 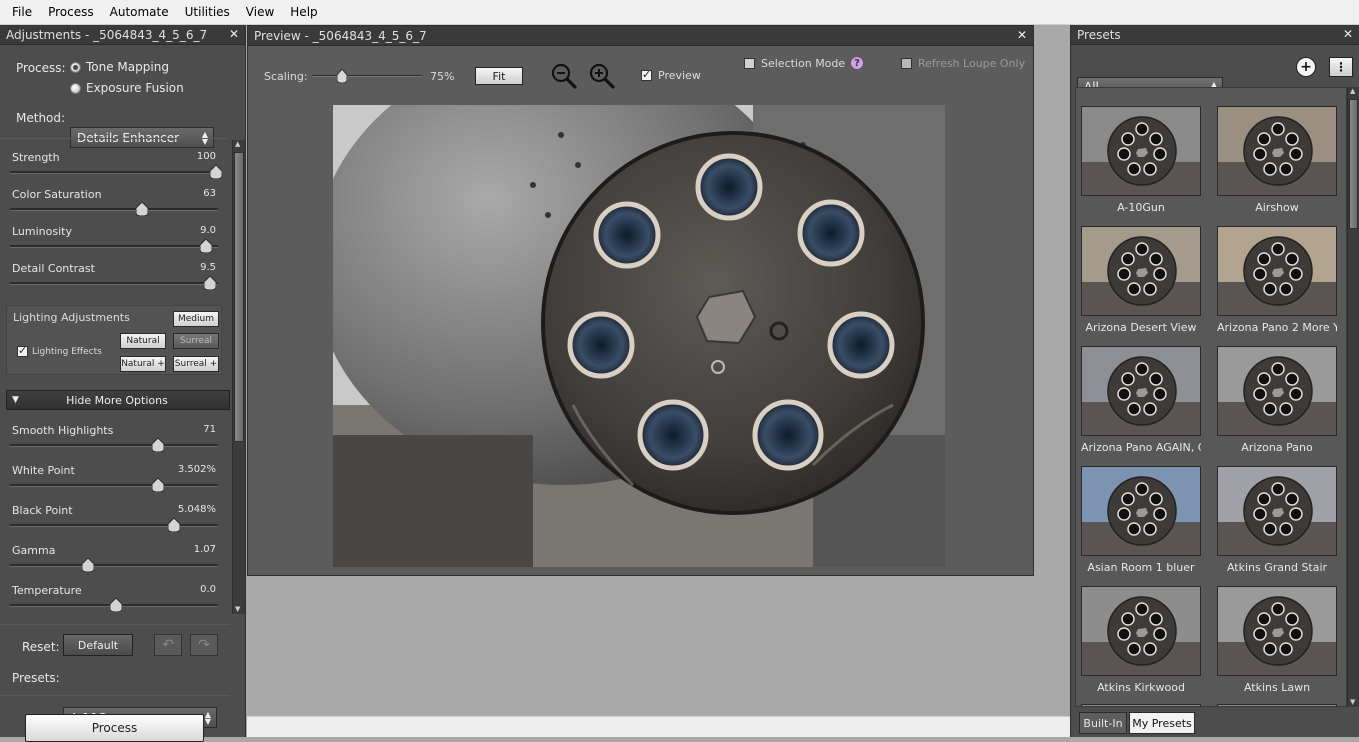 What do you see at coordinates (98, 645) in the screenshot?
I see `default-button: Default` at bounding box center [98, 645].